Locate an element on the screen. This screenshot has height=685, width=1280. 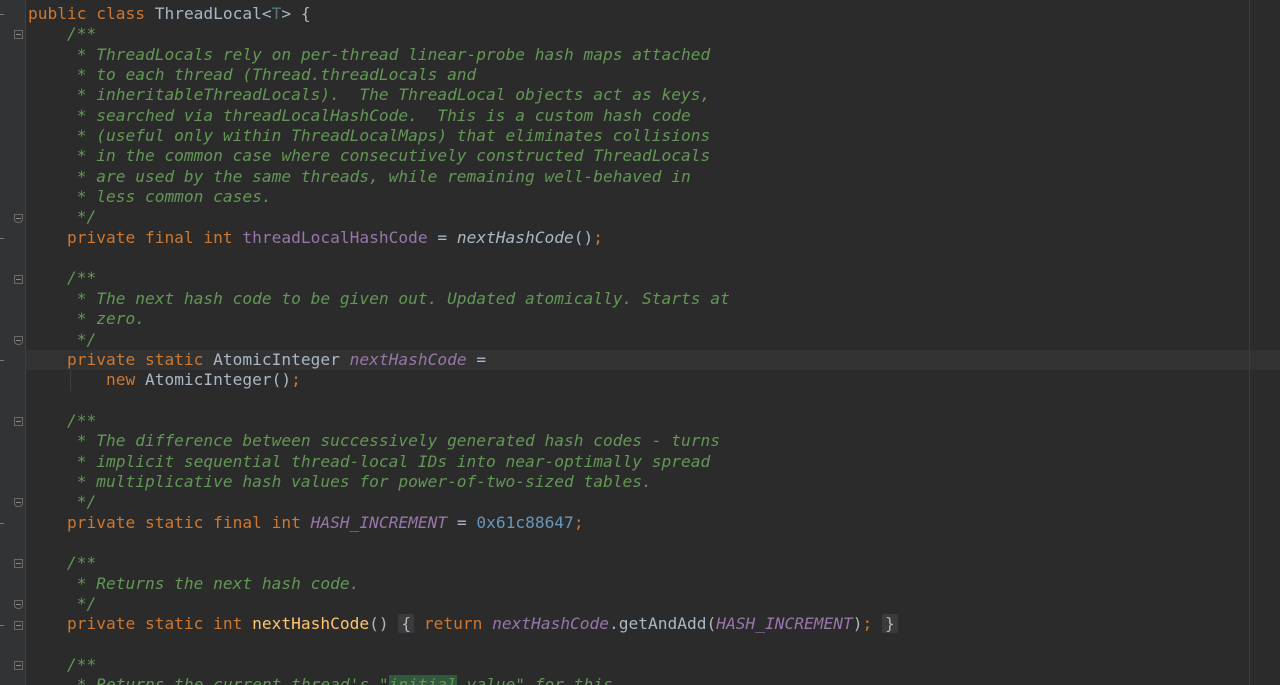
code-token: * Returns the next hash code. is located at coordinates (194, 583).